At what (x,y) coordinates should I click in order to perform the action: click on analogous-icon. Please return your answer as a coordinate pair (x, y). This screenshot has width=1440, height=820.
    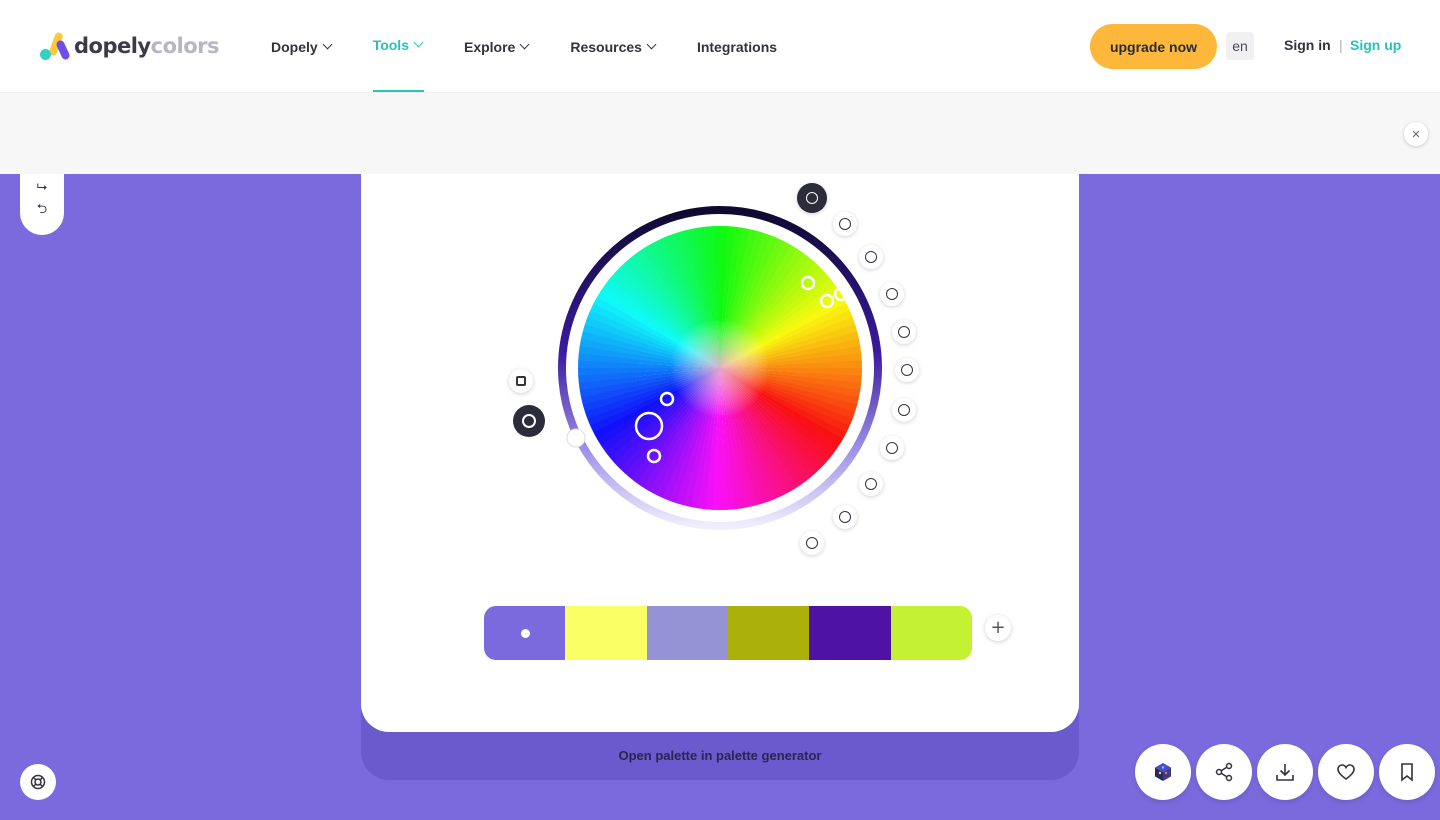
    Looking at the image, I should click on (892, 448).